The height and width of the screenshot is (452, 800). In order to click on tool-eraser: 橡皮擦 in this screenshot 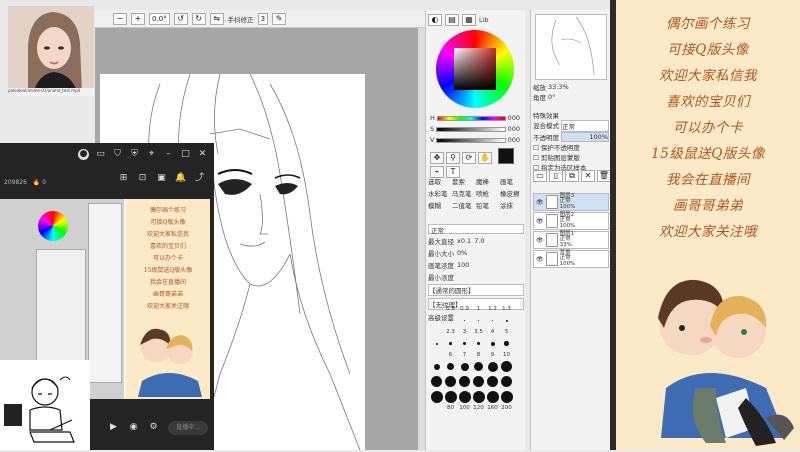, I will do `click(512, 193)`.